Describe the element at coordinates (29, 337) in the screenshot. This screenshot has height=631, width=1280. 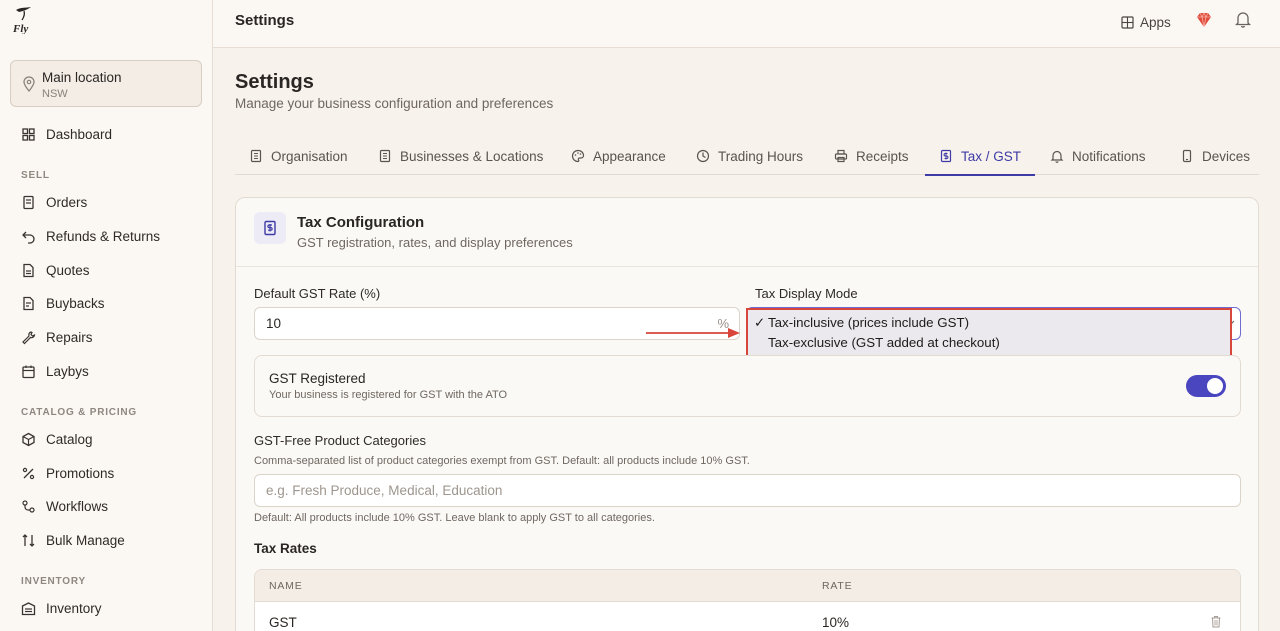
I see `wrench-icon` at that location.